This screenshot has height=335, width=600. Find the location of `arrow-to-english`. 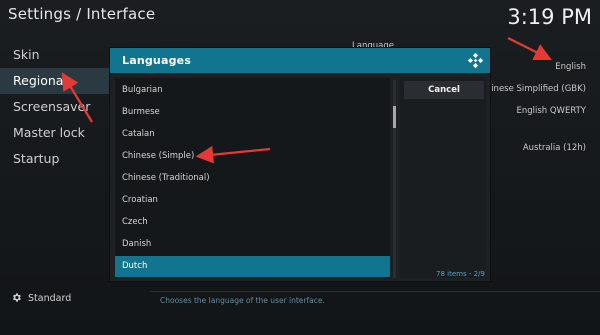

arrow-to-english is located at coordinates (529, 48).